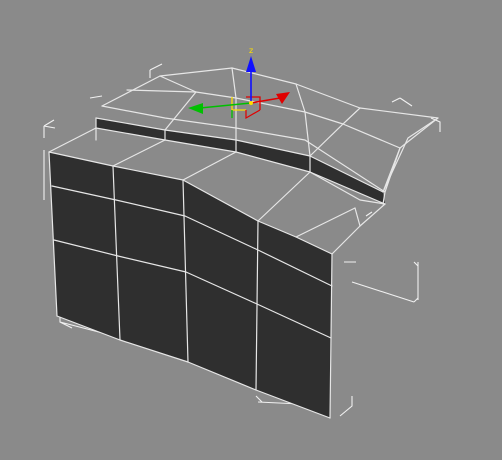 This screenshot has width=502, height=460. Describe the element at coordinates (220, 108) in the screenshot. I see `gizmo-y-axis` at that location.